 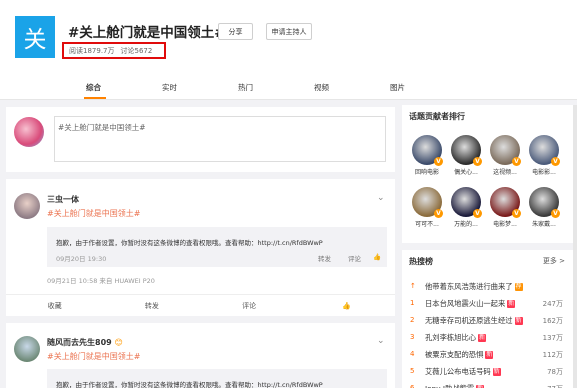 What do you see at coordinates (249, 305) in the screenshot?
I see `comment-button: 评论` at bounding box center [249, 305].